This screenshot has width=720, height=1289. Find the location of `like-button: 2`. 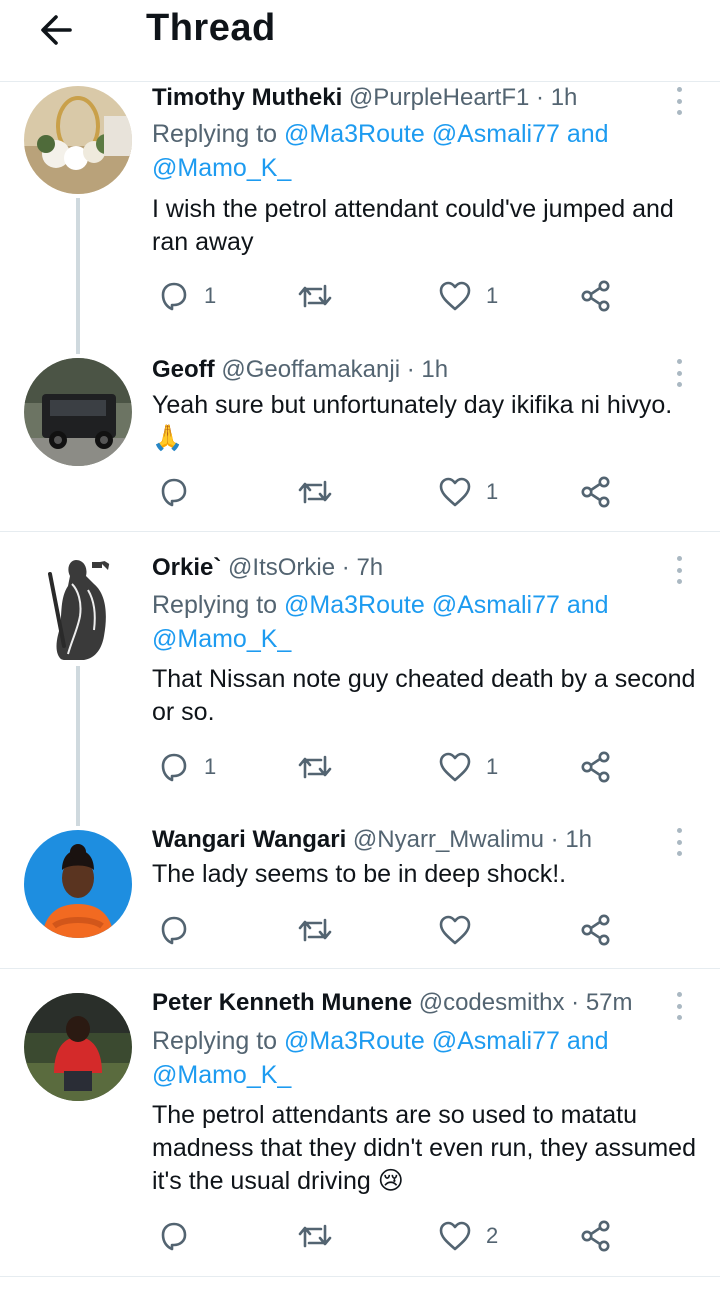

like-button: 2 is located at coordinates (468, 1236).